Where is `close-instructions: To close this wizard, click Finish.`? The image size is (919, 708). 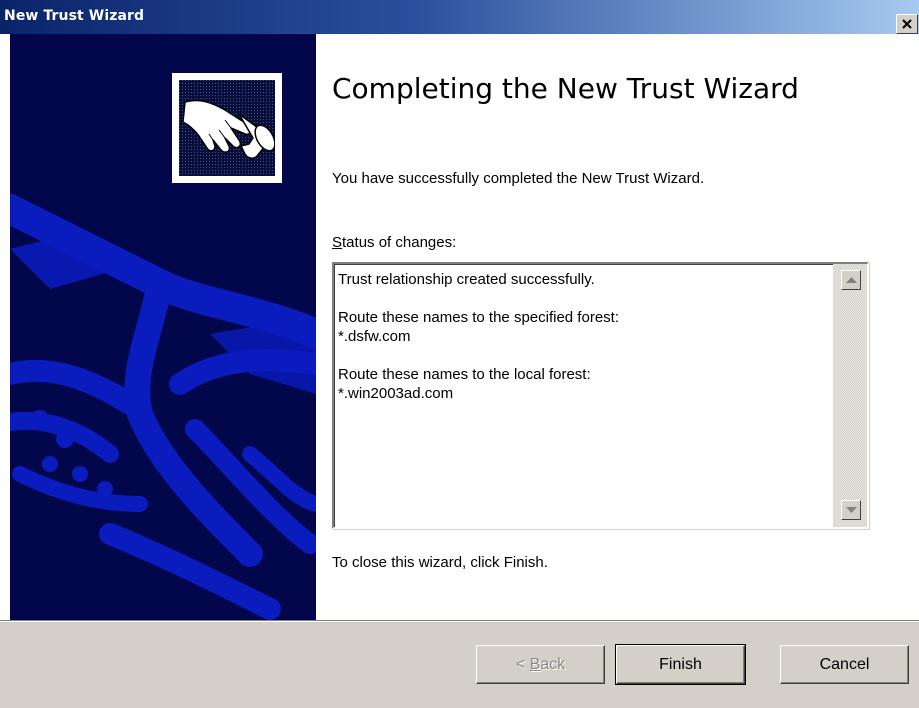 close-instructions: To close this wizard, click Finish. is located at coordinates (440, 562).